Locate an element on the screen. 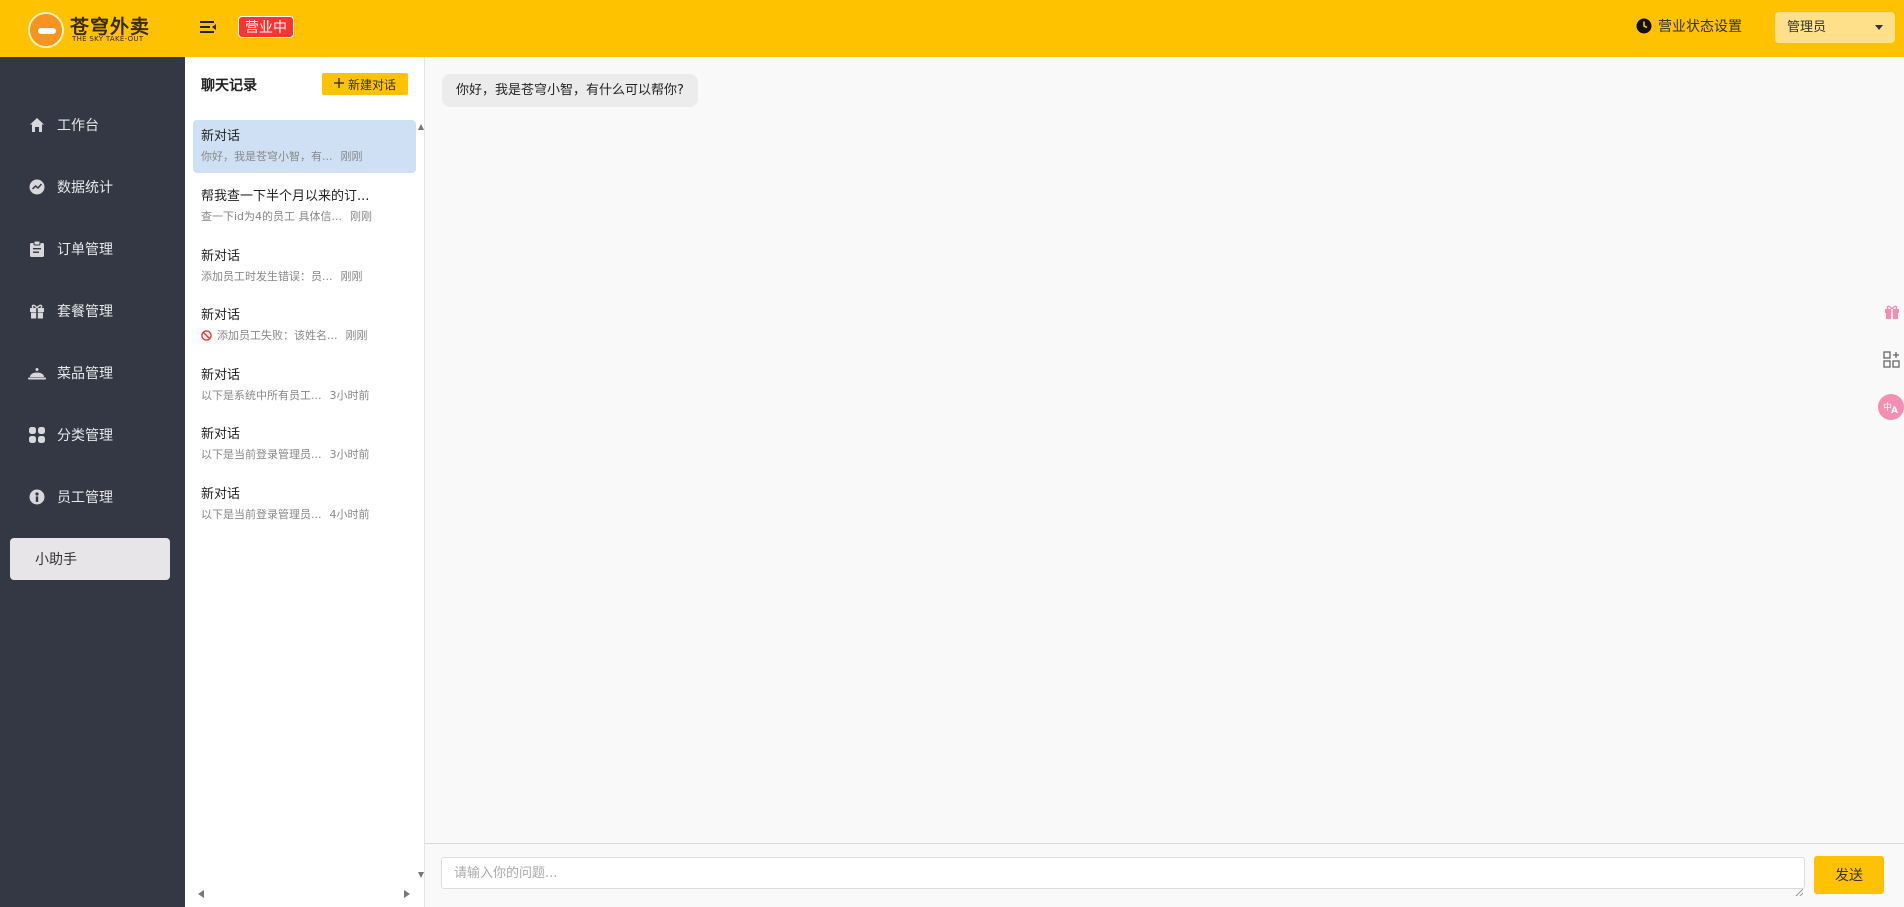 The image size is (1904, 907). resize-grip-icon is located at coordinates (1799, 889).